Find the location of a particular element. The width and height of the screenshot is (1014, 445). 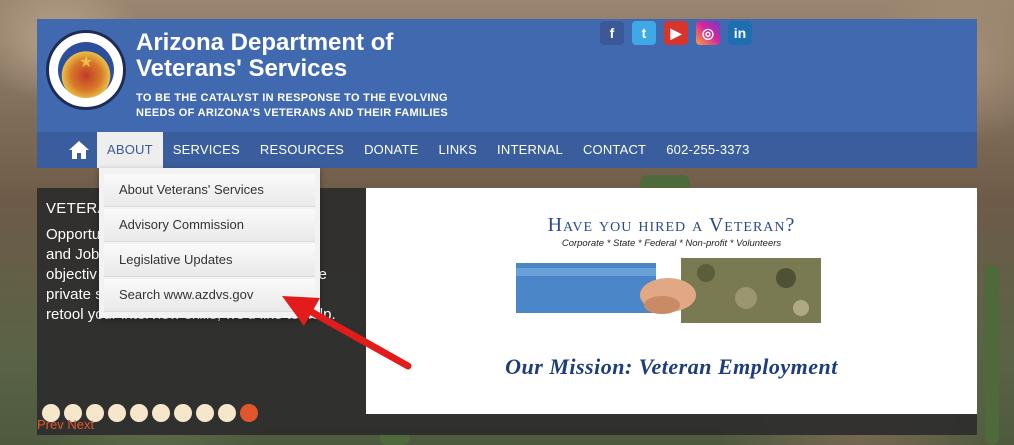

prev-link: Prev is located at coordinates (50, 424).